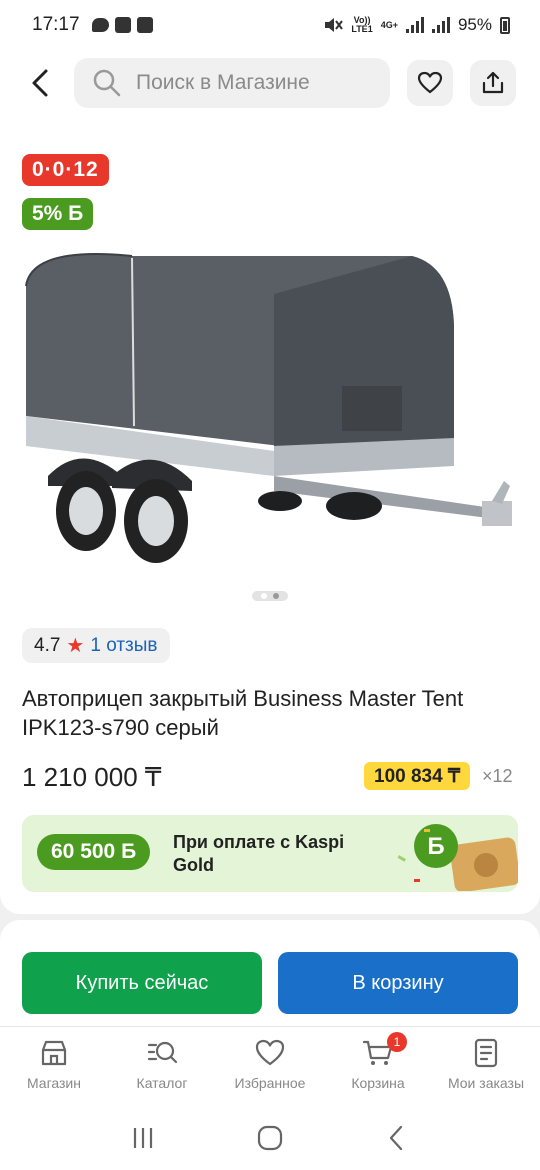 Image resolution: width=540 pixels, height=1170 pixels. I want to click on nav-label-catalog: Каталог, so click(162, 1083).